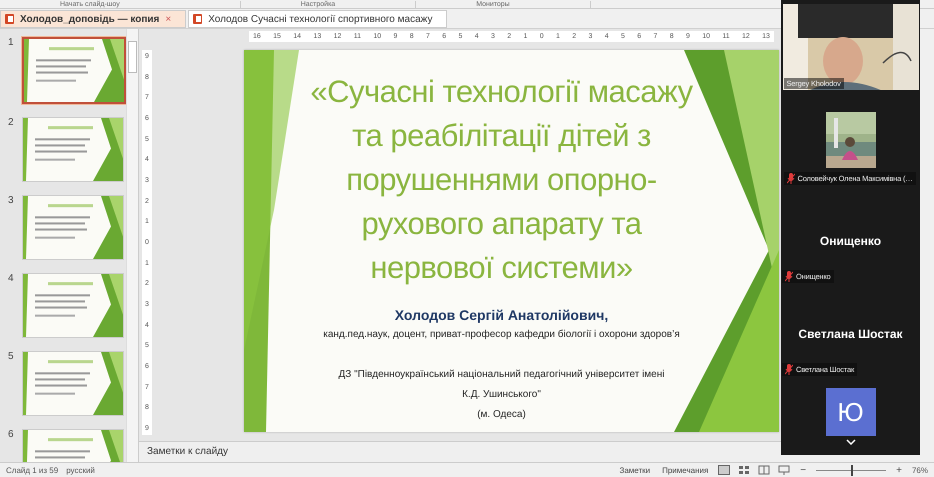 Image resolution: width=934 pixels, height=477 pixels. I want to click on chevron-down-icon, so click(851, 442).